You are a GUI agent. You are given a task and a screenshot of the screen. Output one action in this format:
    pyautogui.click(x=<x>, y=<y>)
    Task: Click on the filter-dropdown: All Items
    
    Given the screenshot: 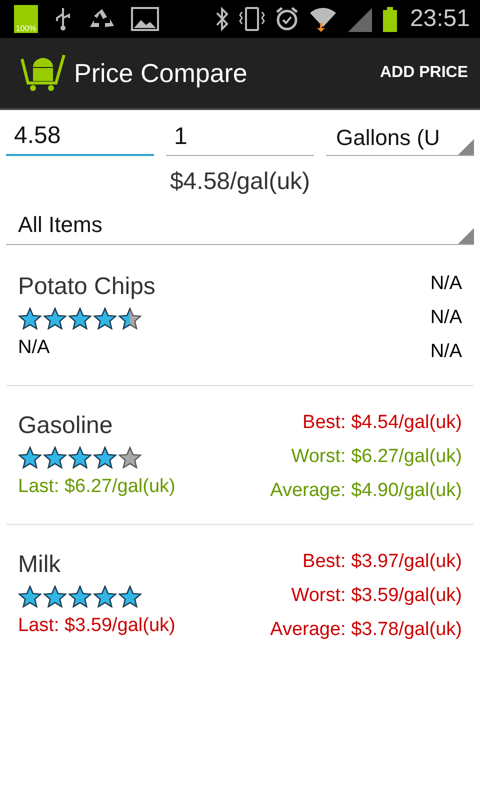 What is the action you would take?
    pyautogui.click(x=240, y=225)
    